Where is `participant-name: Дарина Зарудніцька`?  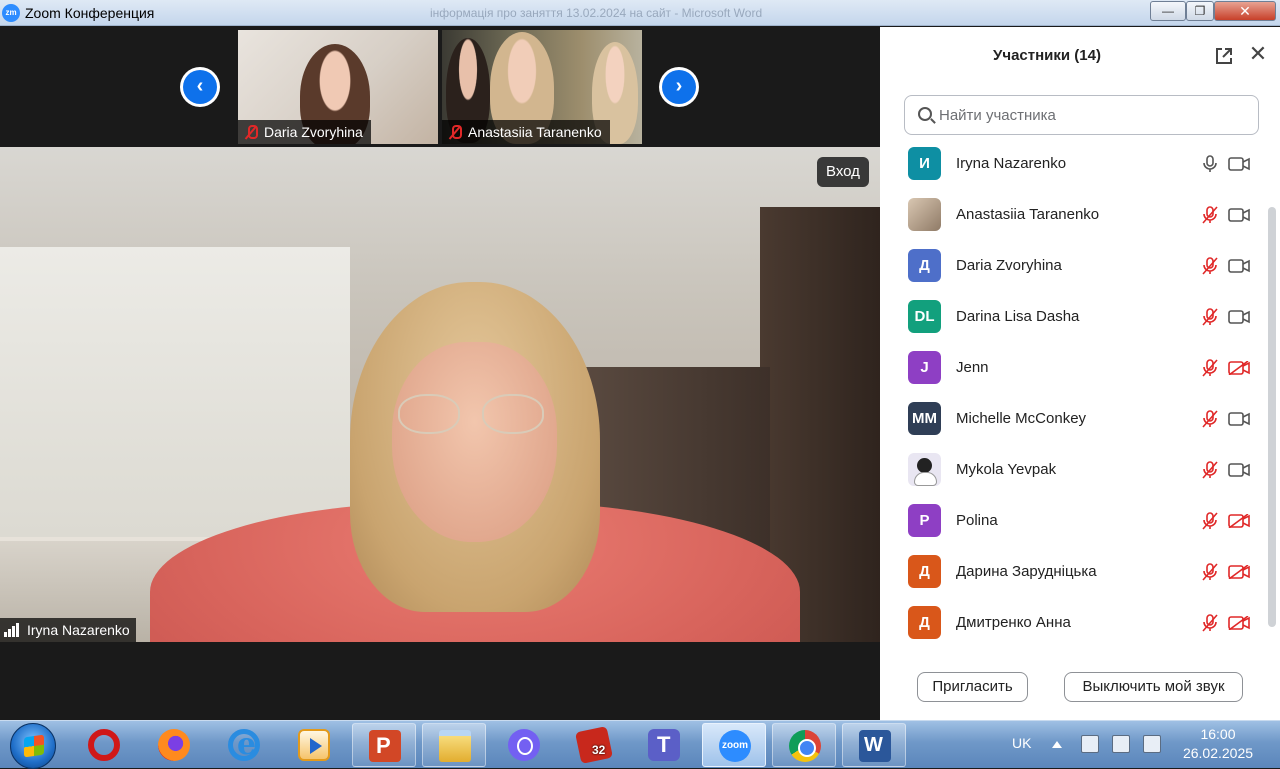
participant-name: Дарина Зарудніцька is located at coordinates (1026, 571).